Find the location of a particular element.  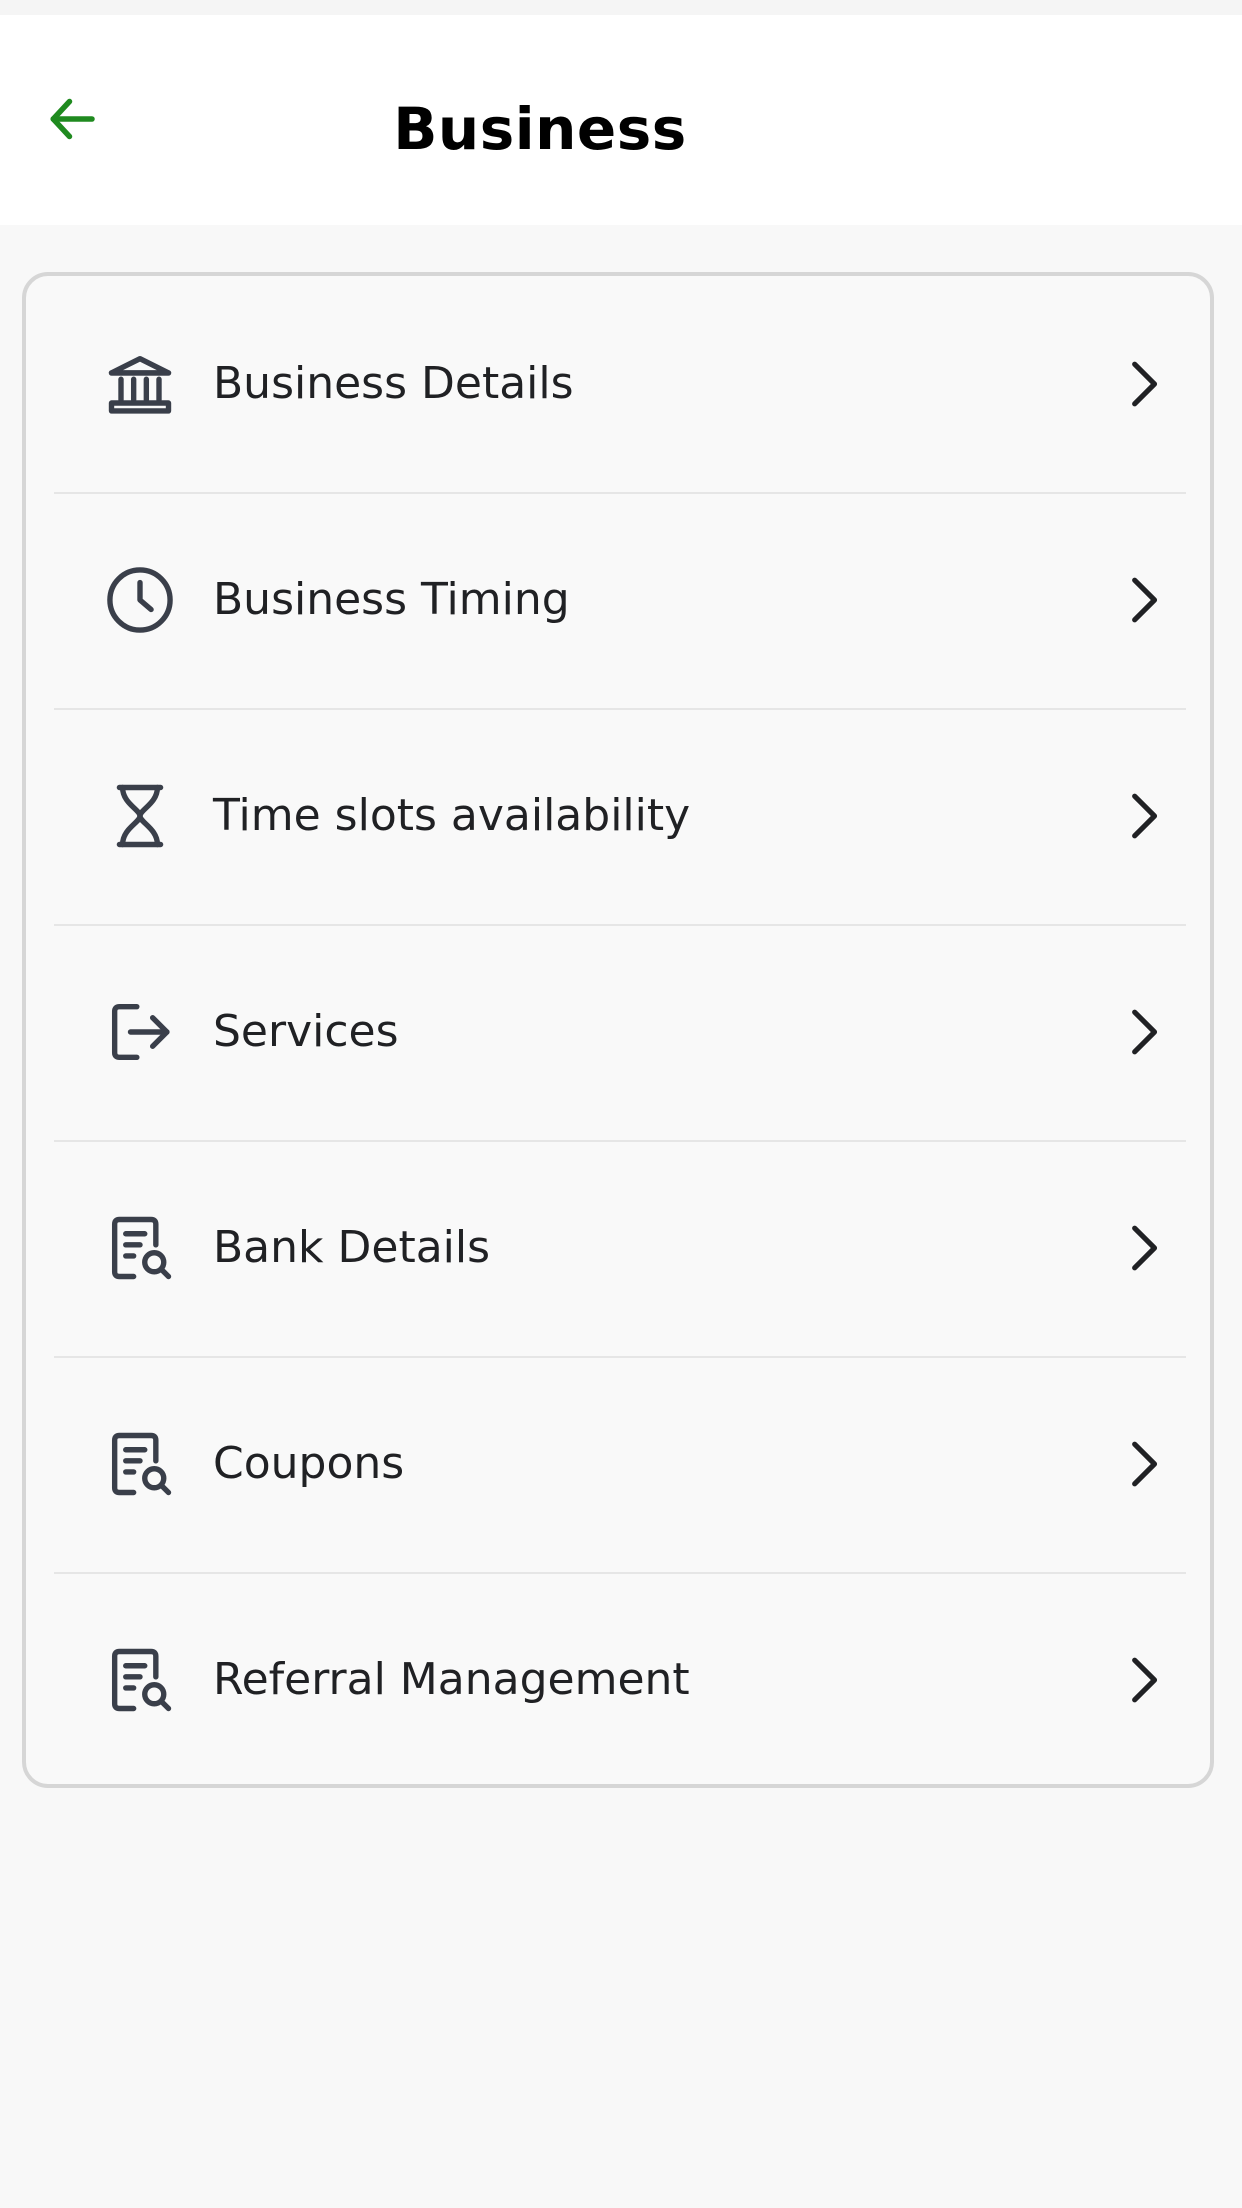

menu-item-business-timing: Business Timing is located at coordinates (618, 600).